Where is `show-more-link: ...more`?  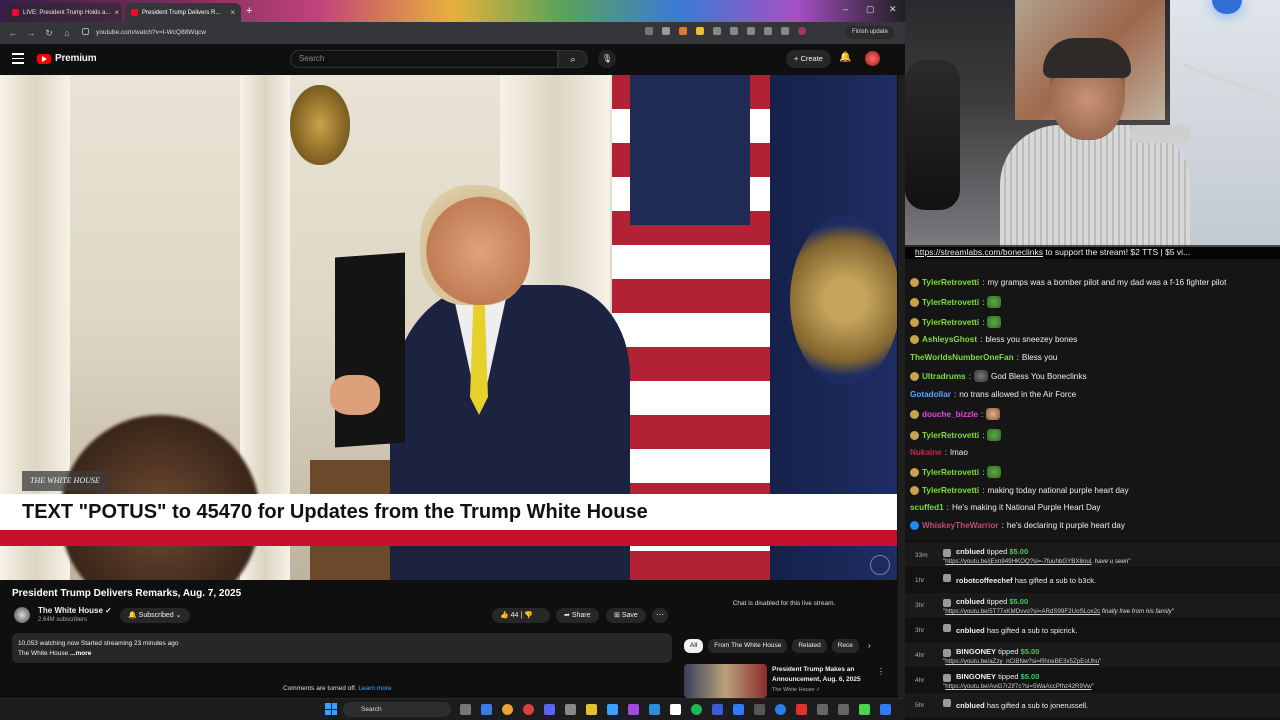
show-more-link: ...more is located at coordinates (80, 653).